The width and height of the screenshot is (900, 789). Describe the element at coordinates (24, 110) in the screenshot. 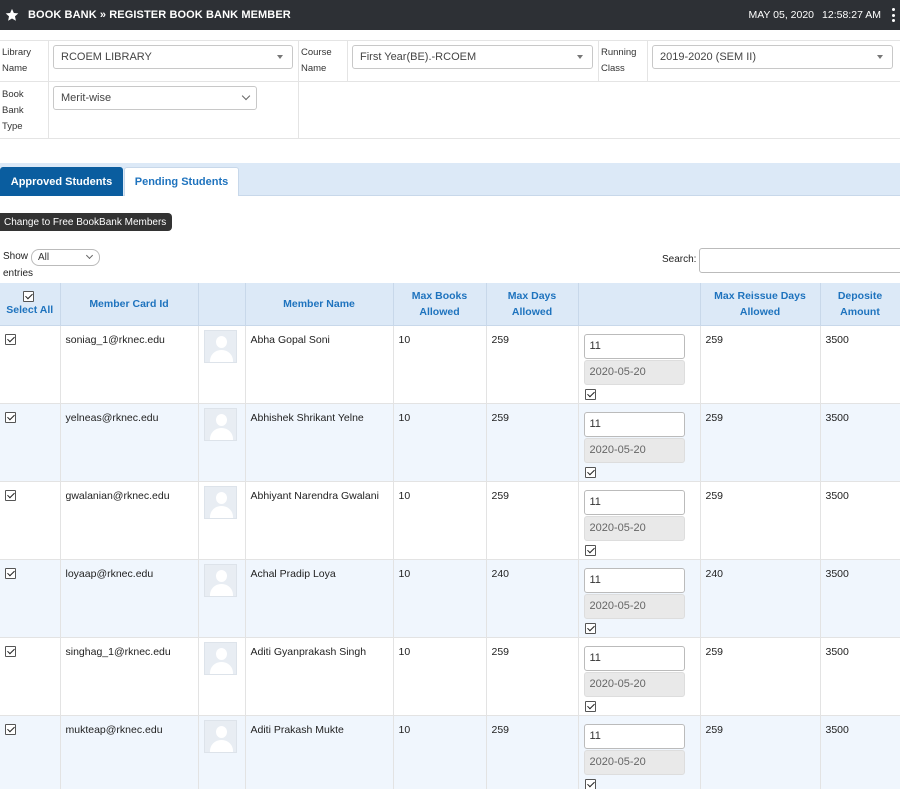

I see `book-bank-type-label: Book Bank Type` at that location.